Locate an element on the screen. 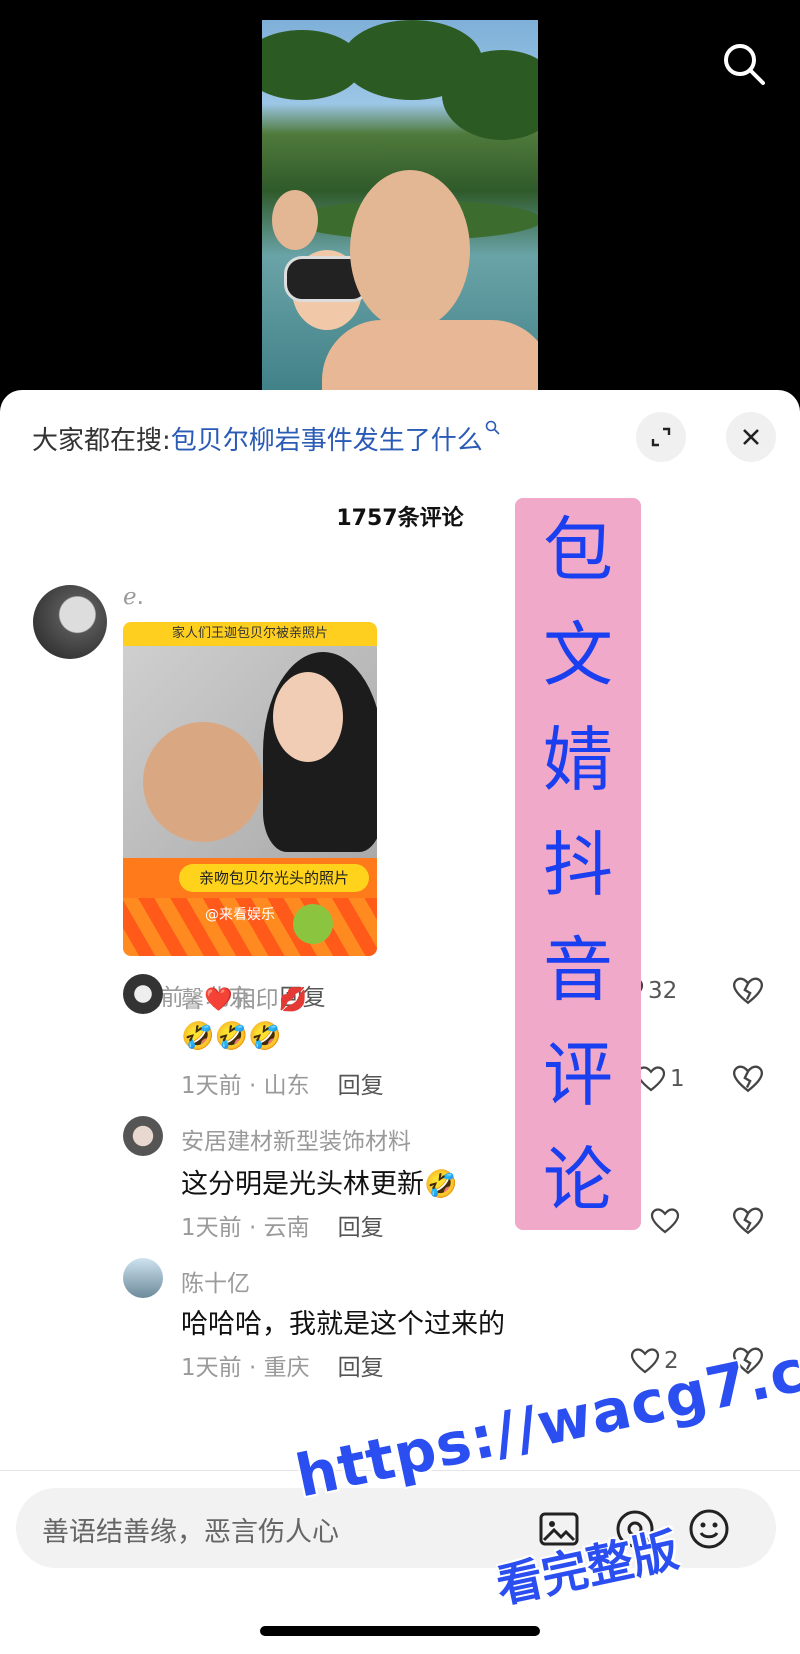 The width and height of the screenshot is (800, 1654). search-suggestion: 大家都在搜:包贝尔柳岩事件发生了什么 is located at coordinates (266, 438).